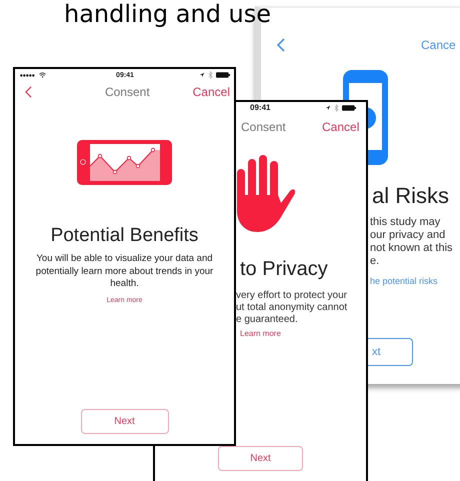 Image resolution: width=460 pixels, height=481 pixels. Describe the element at coordinates (267, 320) in the screenshot. I see `body-text: e guaranteed.` at that location.